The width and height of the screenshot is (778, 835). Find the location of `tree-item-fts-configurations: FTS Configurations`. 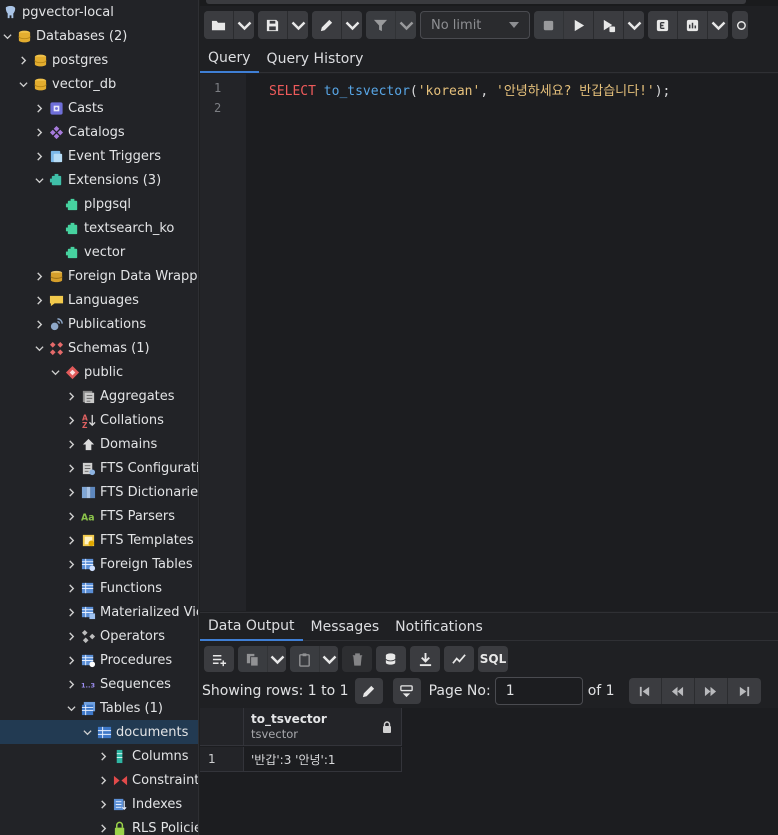

tree-item-fts-configurations: FTS Configurations is located at coordinates (99, 468).